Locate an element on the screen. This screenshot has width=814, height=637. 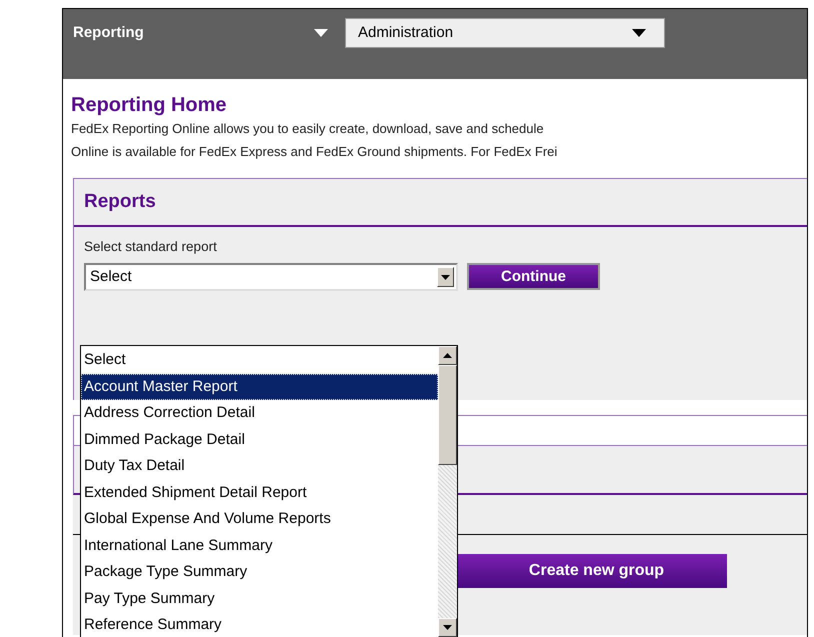
continue-button: Continue is located at coordinates (533, 276).